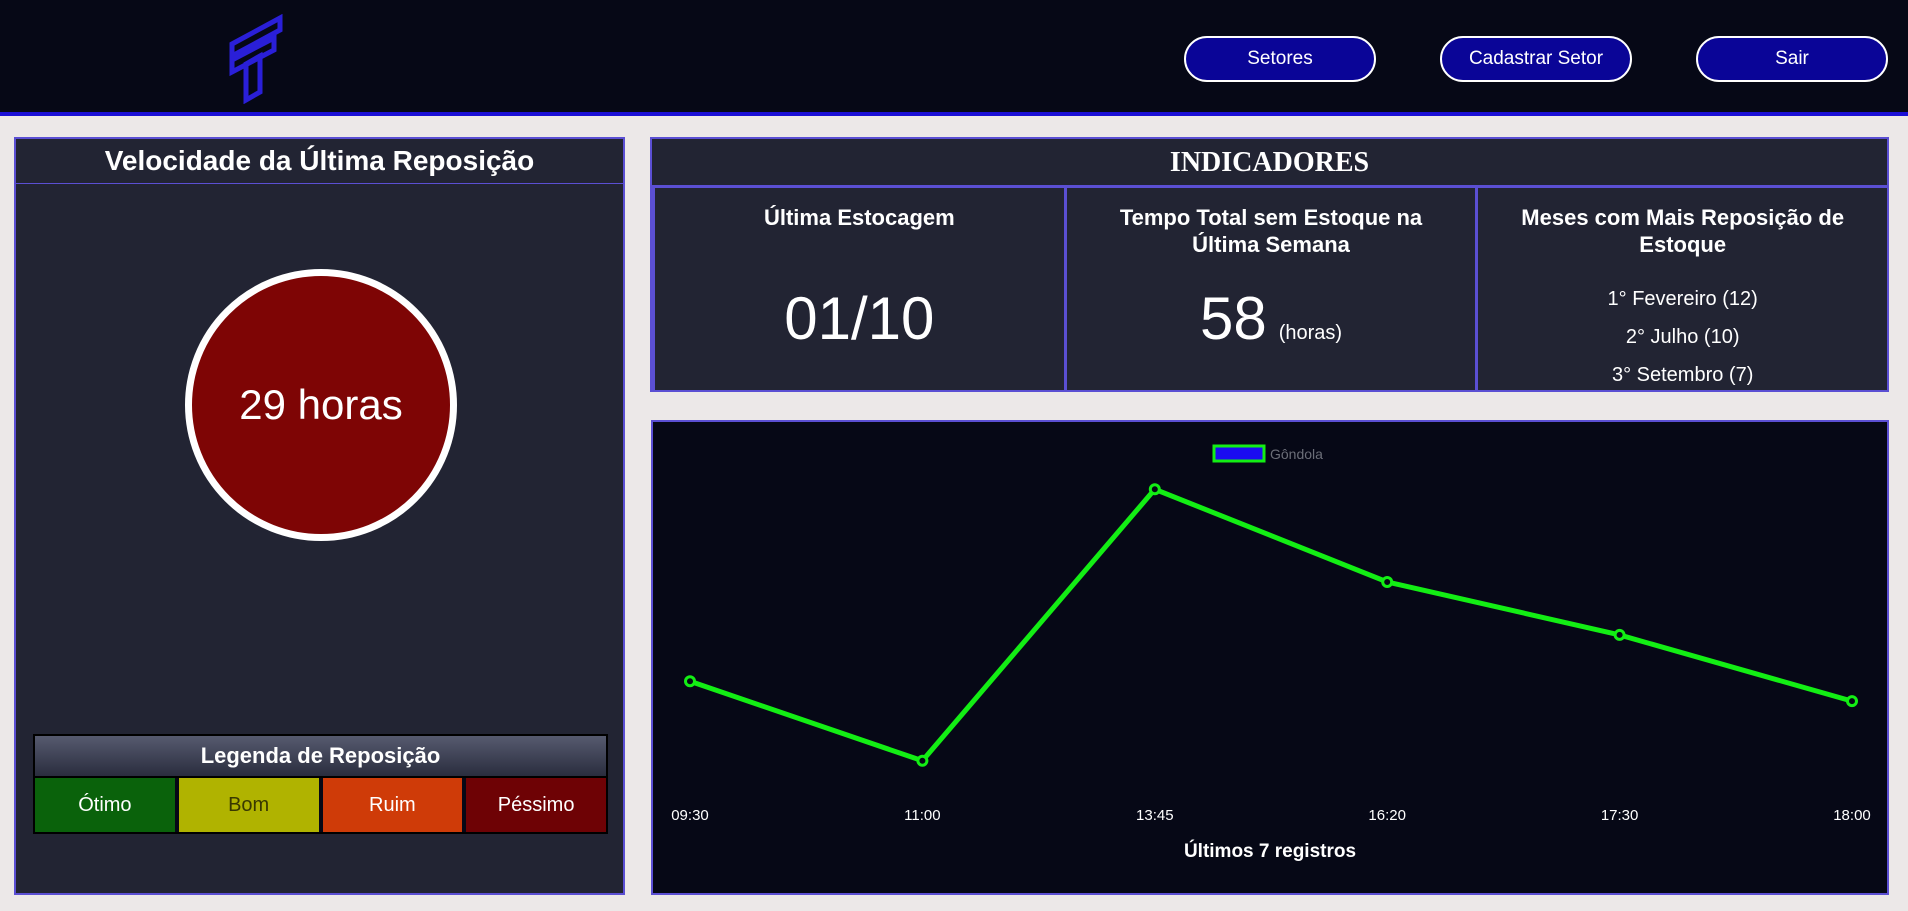  I want to click on legend-item-ruim: Ruim, so click(392, 805).